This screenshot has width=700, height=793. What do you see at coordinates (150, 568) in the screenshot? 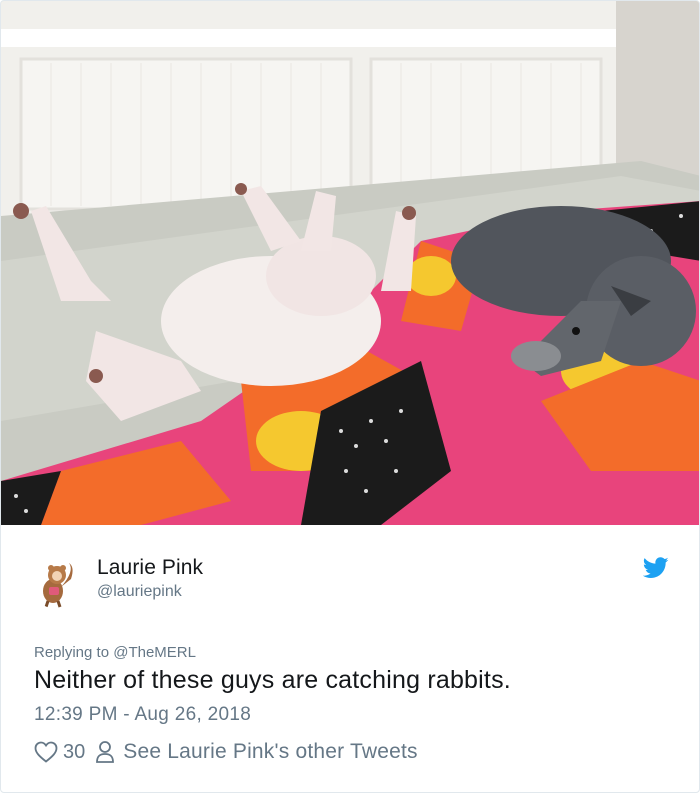
I see `author-display-name: Laurie Pink` at bounding box center [150, 568].